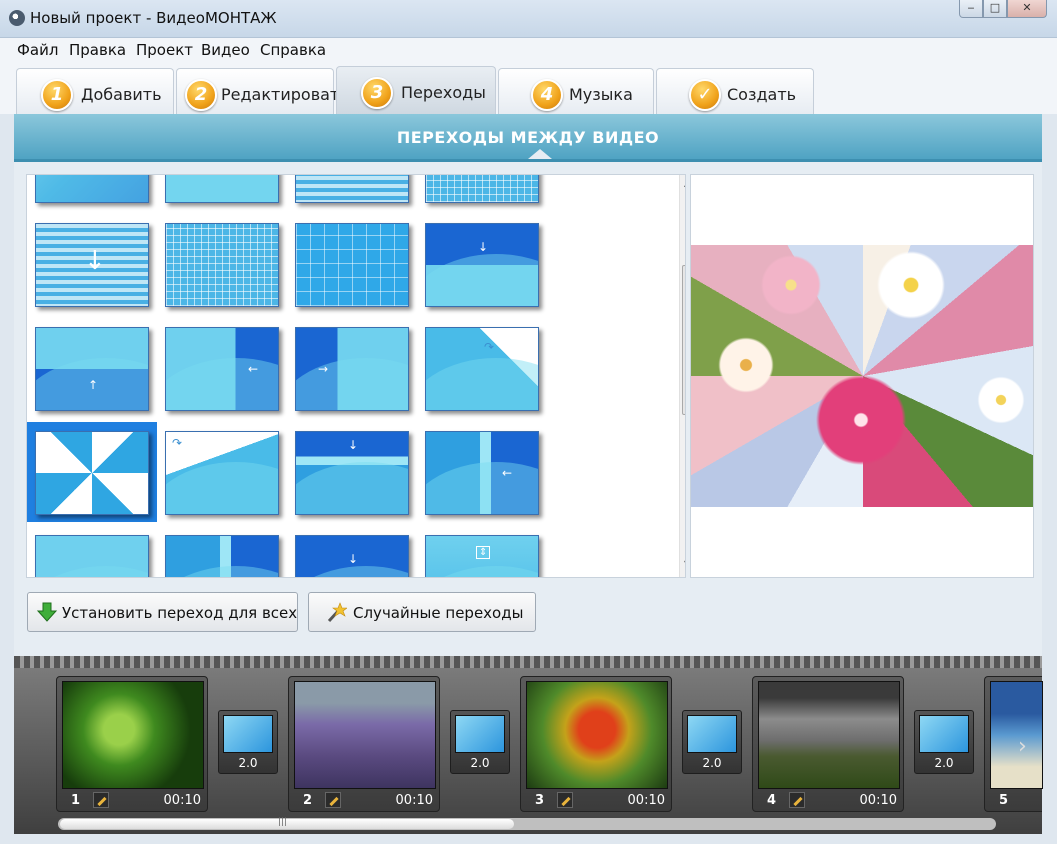  What do you see at coordinates (684, 563) in the screenshot?
I see `scroll-down-icon: ▼` at bounding box center [684, 563].